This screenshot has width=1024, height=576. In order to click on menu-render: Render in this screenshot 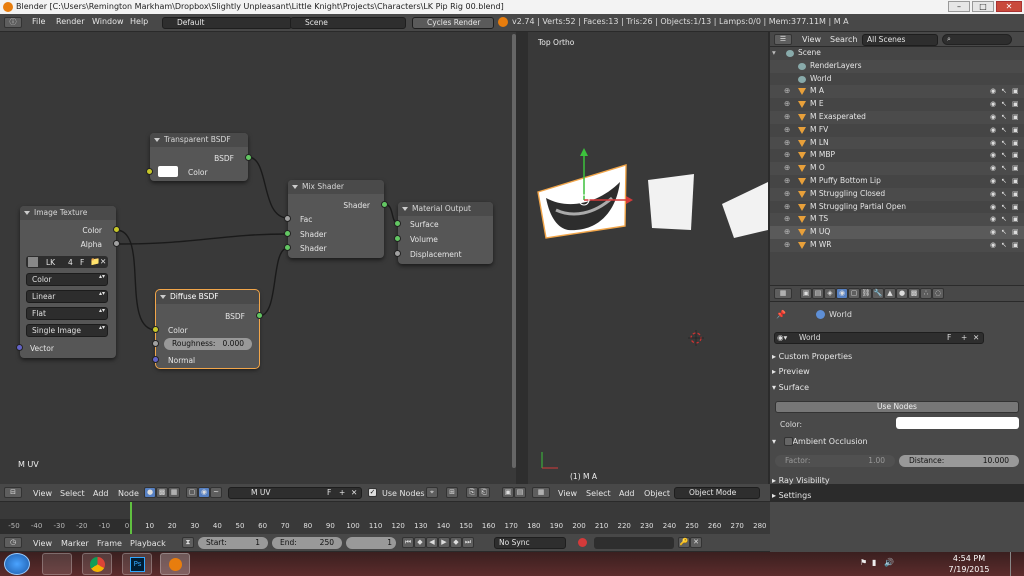, I will do `click(70, 21)`.